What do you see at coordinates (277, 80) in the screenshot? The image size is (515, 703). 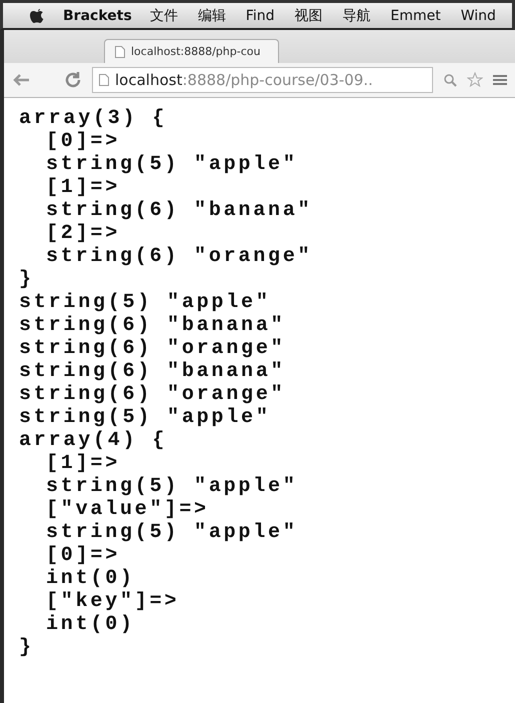 I see `url-path: :8888/php-course/03-09..` at bounding box center [277, 80].